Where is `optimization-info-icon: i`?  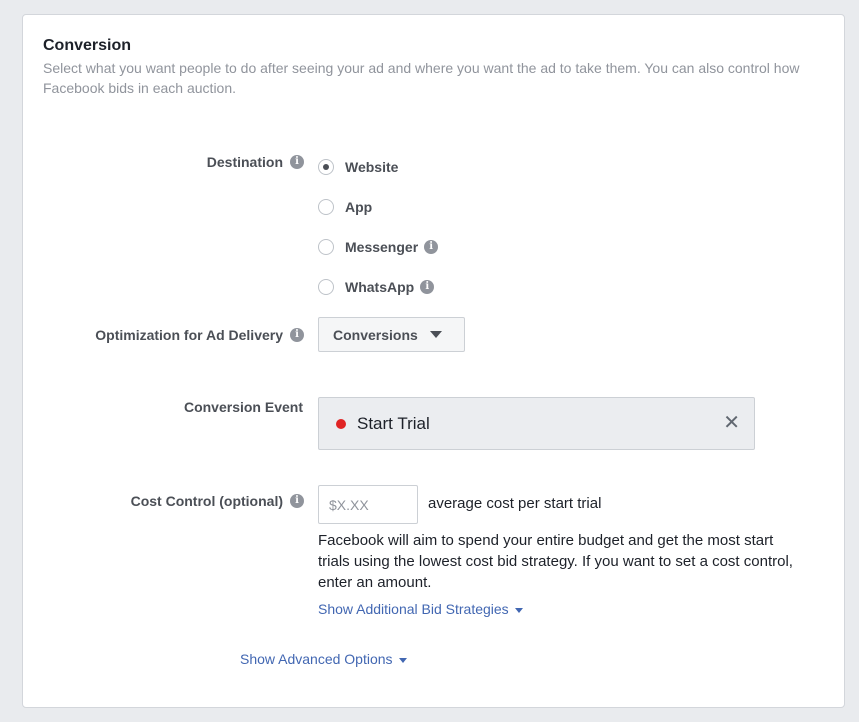
optimization-info-icon: i is located at coordinates (297, 335).